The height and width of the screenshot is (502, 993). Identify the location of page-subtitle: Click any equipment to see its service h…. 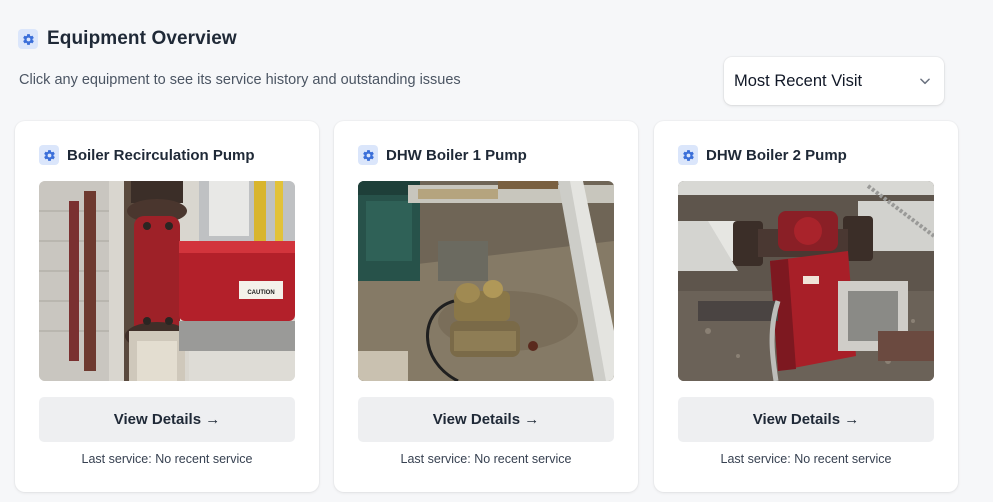
(240, 80).